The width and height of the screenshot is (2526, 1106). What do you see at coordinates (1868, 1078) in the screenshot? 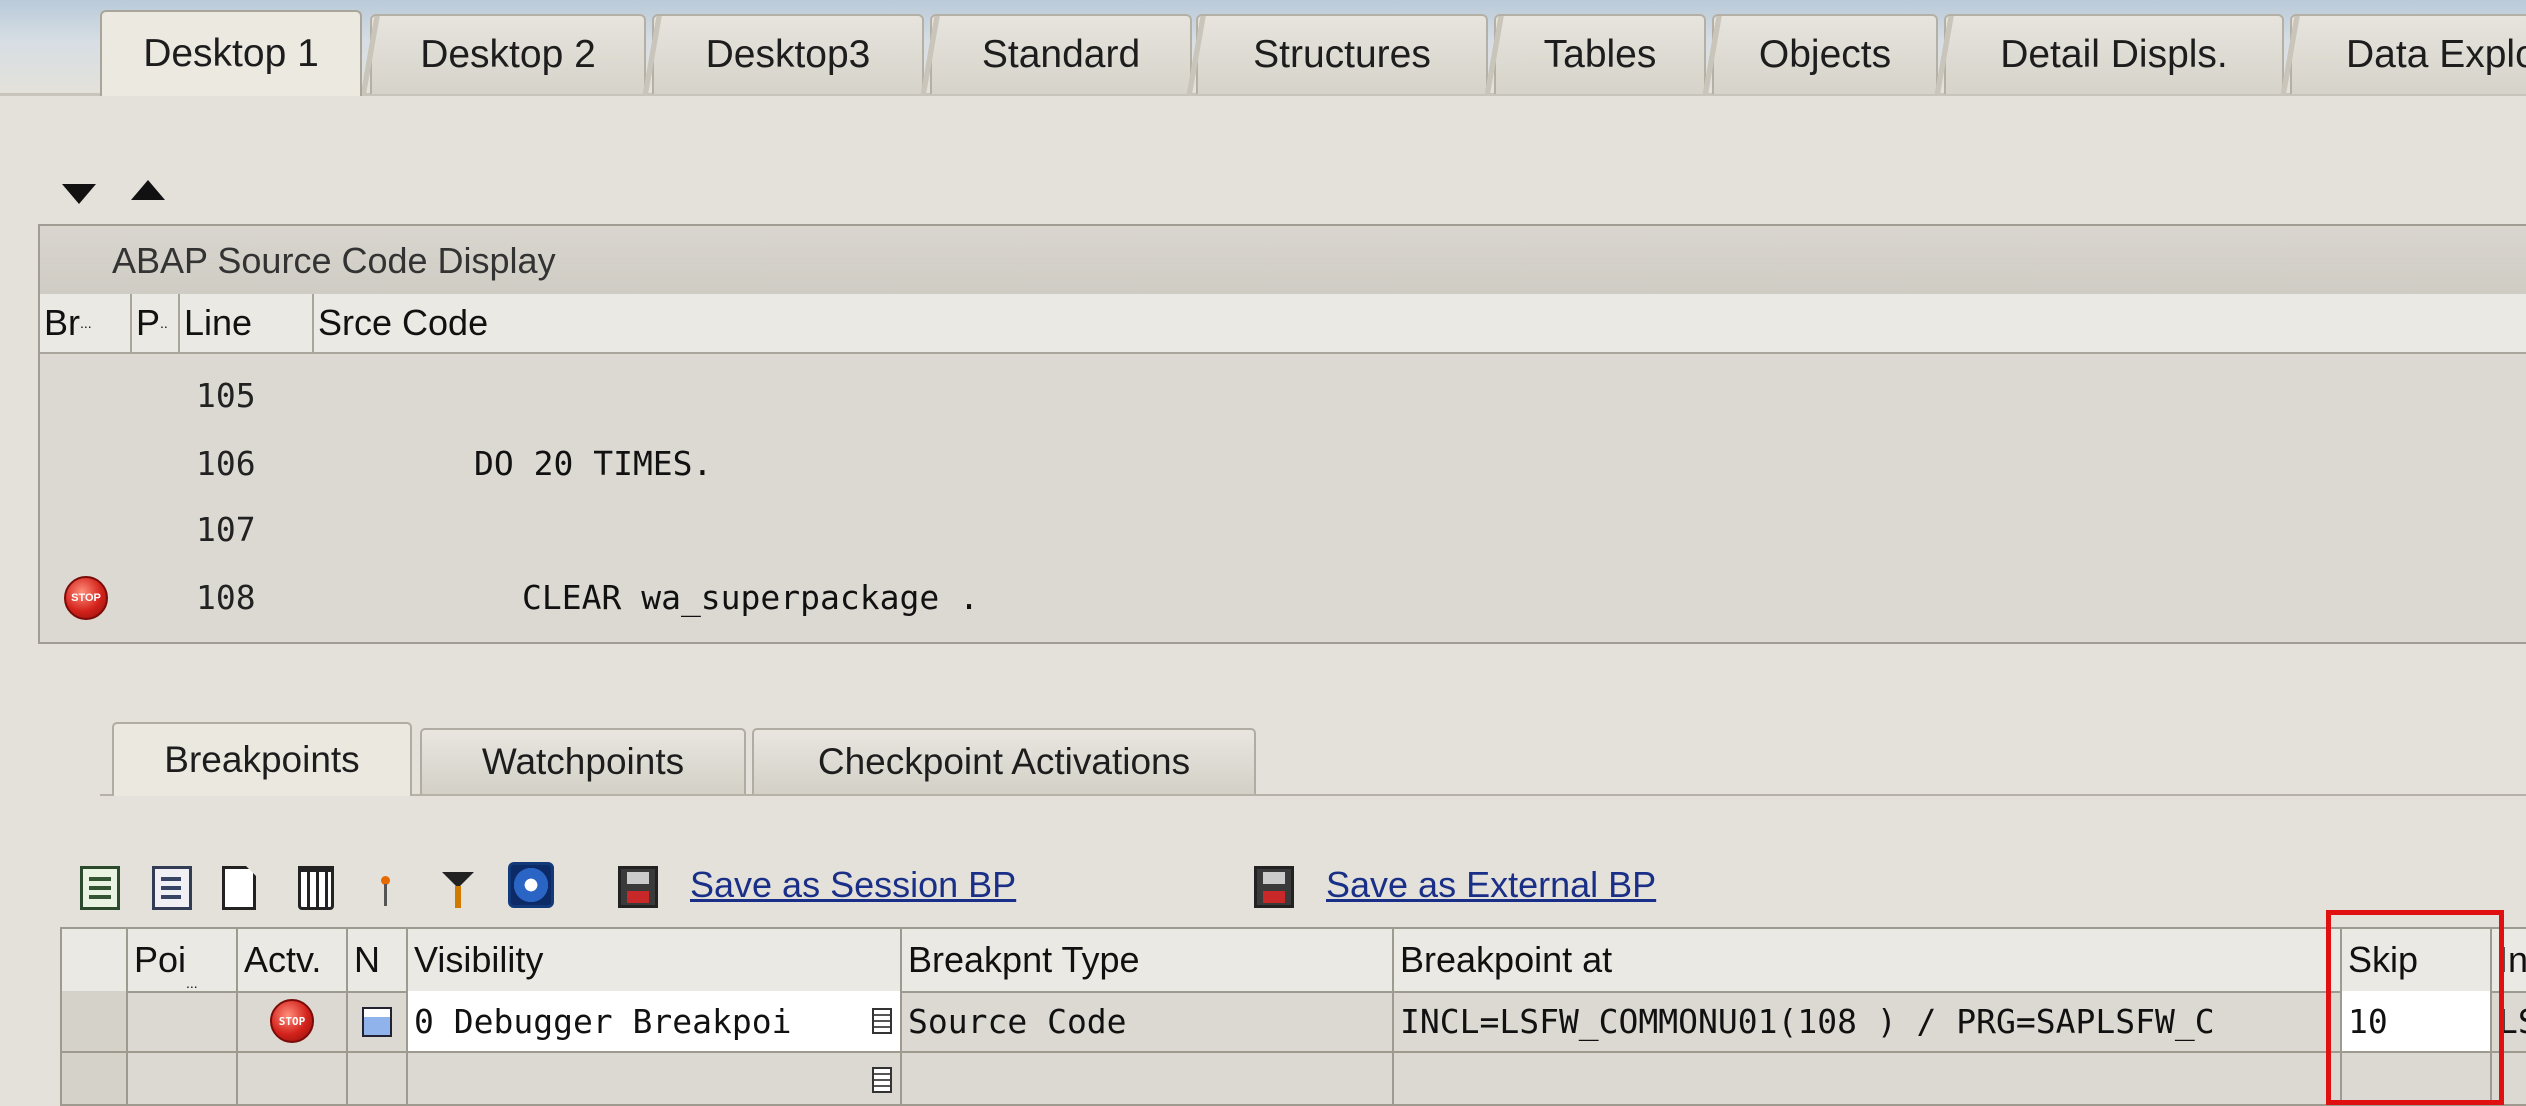
I see `breakpoint-at-cell` at bounding box center [1868, 1078].